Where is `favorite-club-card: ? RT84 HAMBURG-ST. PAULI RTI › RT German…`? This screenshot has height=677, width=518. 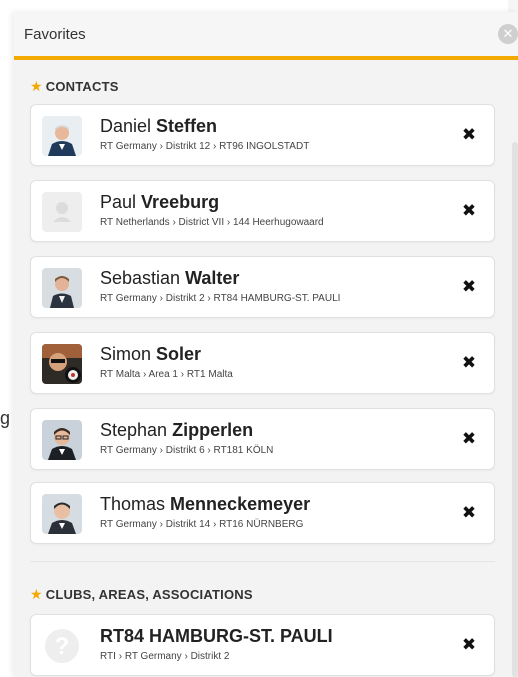 favorite-club-card: ? RT84 HAMBURG-ST. PAULI RTI › RT German… is located at coordinates (262, 645).